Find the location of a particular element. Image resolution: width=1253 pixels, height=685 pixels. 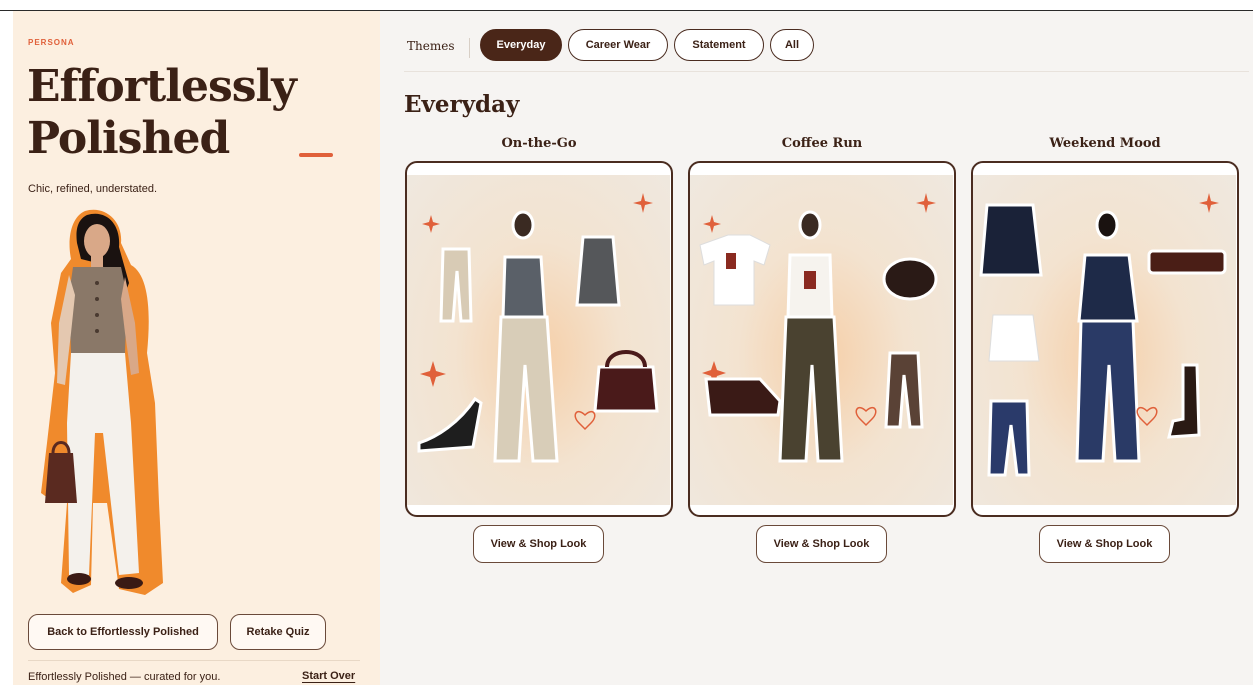

retake-quiz-button: Retake Quiz is located at coordinates (278, 632).